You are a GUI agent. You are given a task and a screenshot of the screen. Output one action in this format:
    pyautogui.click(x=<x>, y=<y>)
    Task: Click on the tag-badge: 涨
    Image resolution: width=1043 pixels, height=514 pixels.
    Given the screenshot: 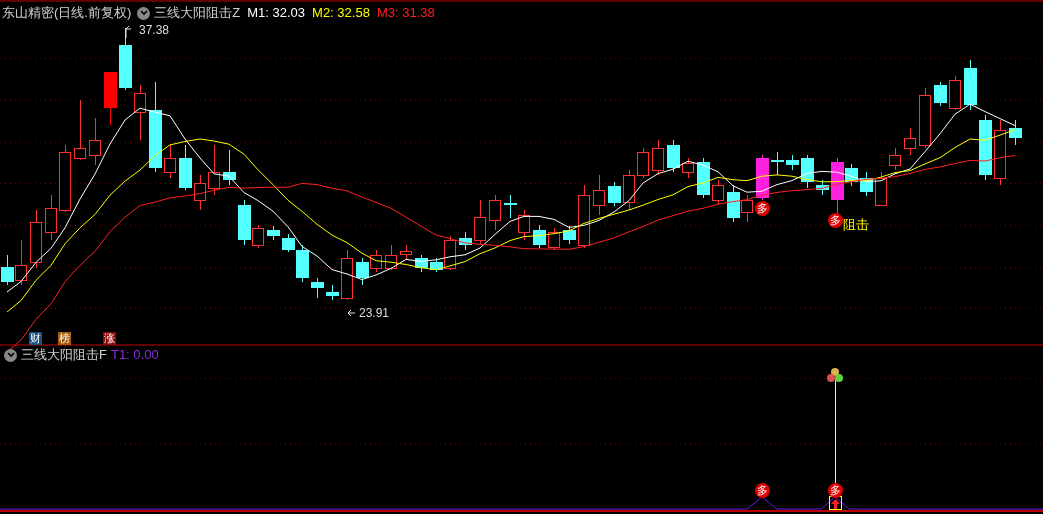 What is the action you would take?
    pyautogui.click(x=109, y=338)
    